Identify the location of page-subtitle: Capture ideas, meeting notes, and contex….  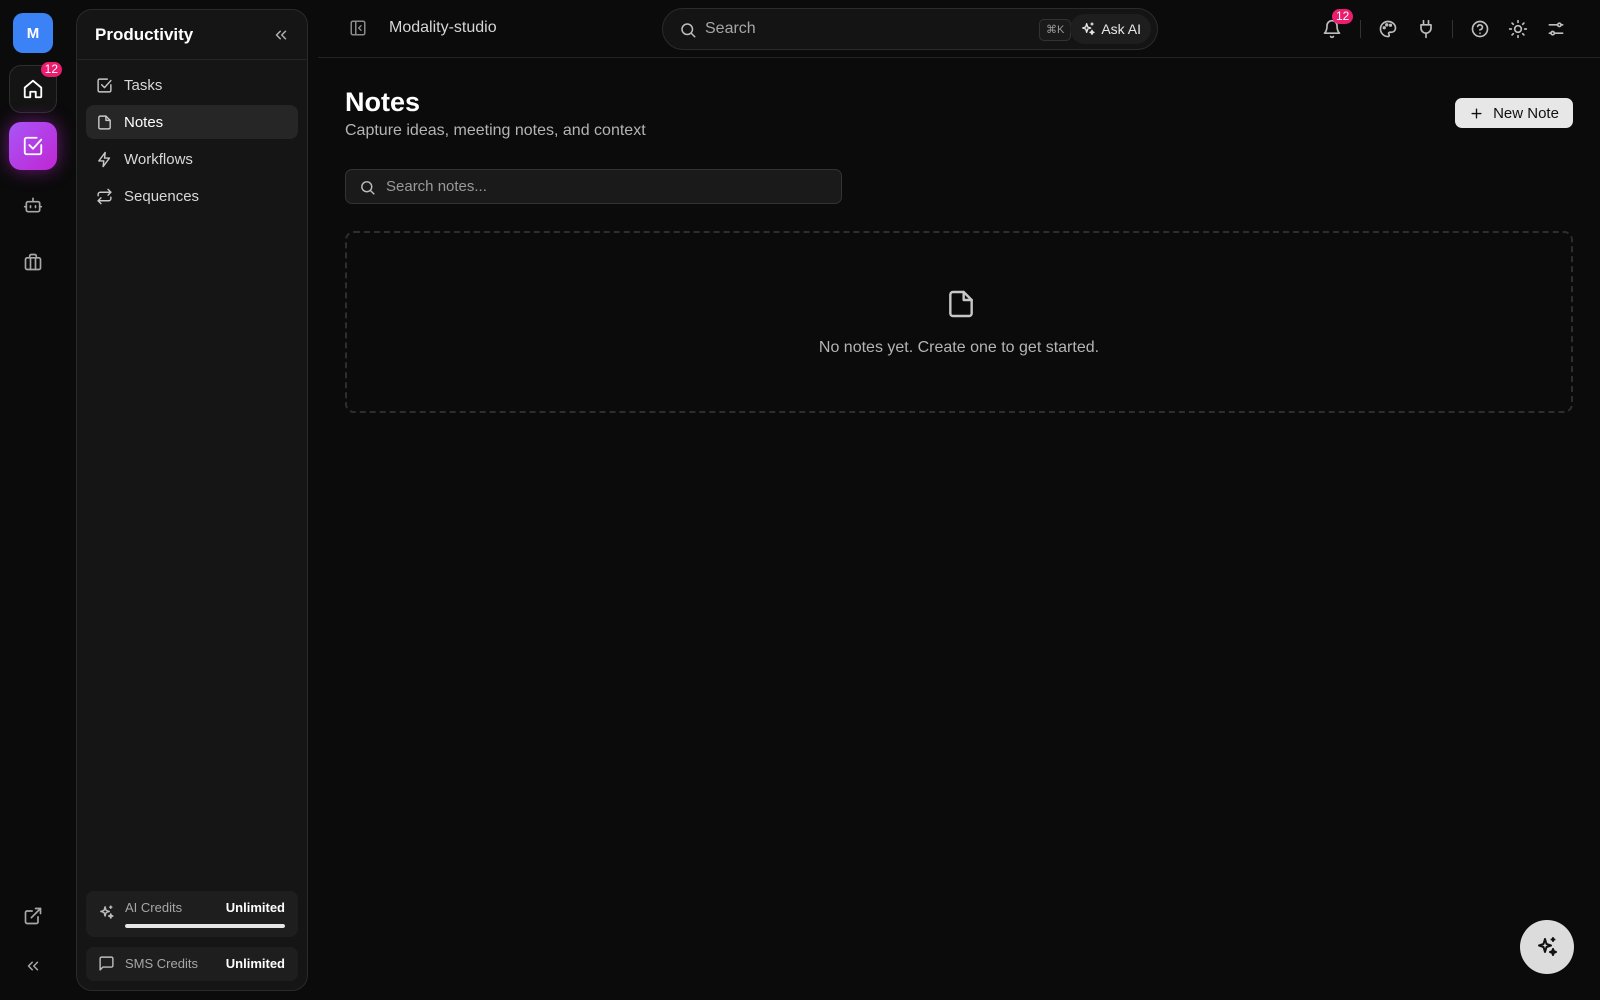
(495, 130).